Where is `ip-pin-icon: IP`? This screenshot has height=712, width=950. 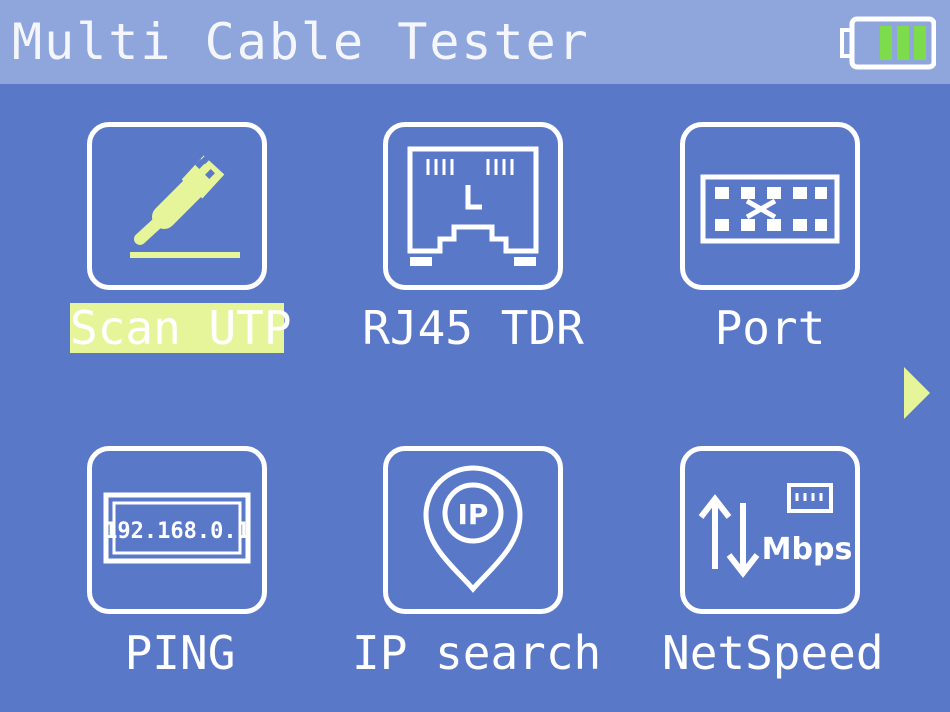
ip-pin-icon: IP is located at coordinates (473, 529).